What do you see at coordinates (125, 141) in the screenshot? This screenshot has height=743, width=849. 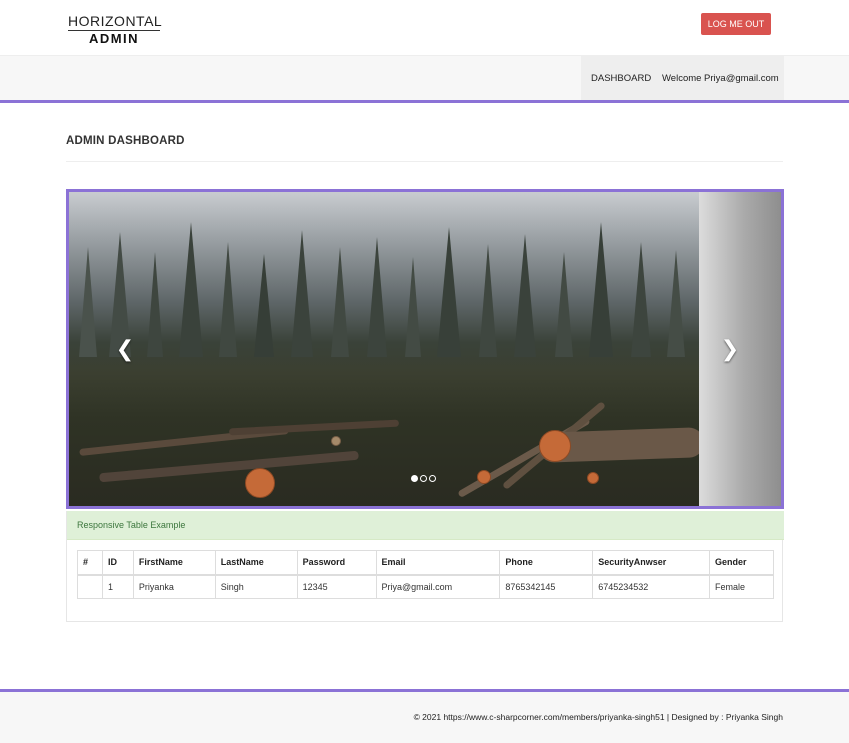 I see `page-title: ADMIN DASHBOARD` at bounding box center [125, 141].